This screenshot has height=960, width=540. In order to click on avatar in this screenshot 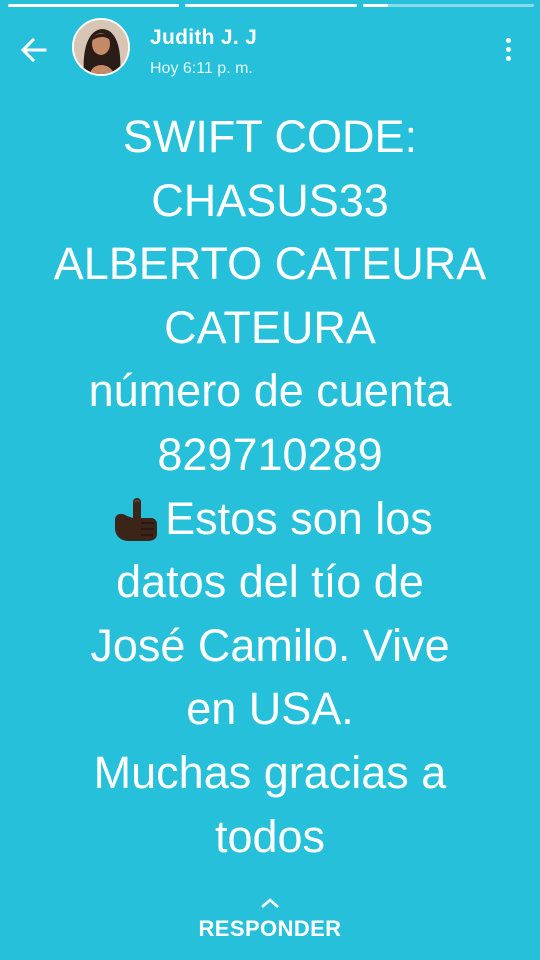, I will do `click(101, 47)`.